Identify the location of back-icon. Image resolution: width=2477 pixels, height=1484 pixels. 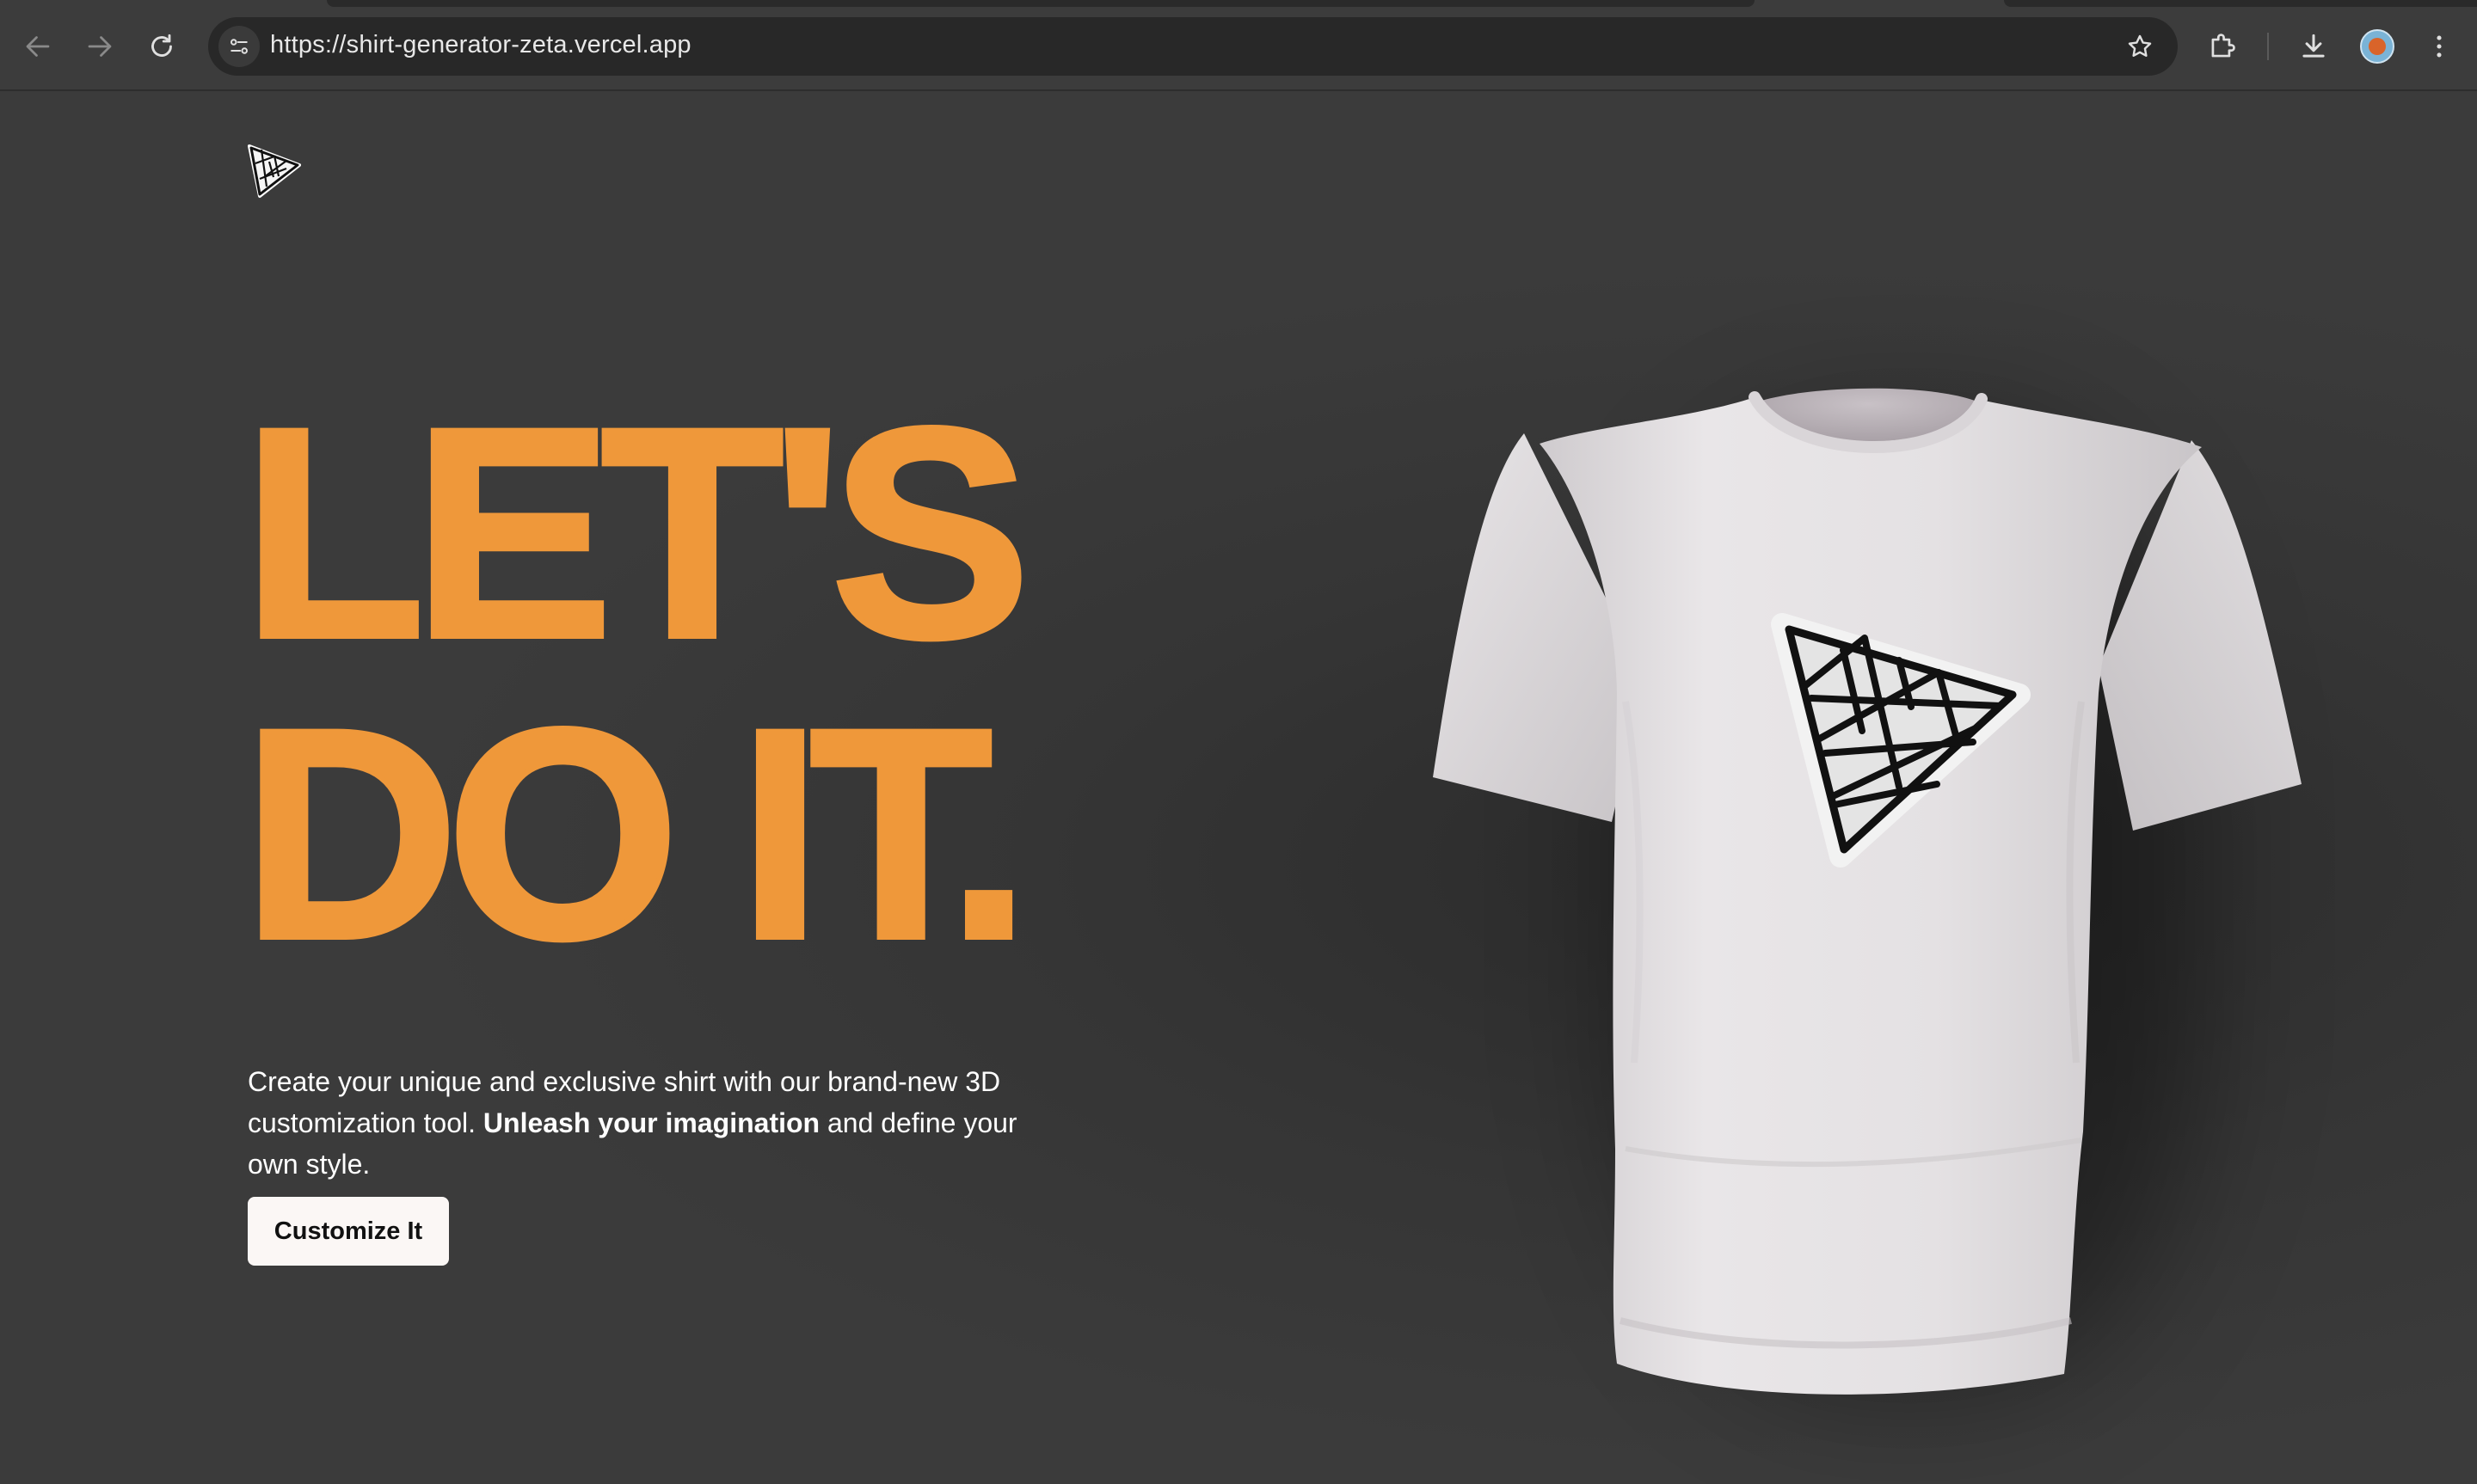
(38, 46).